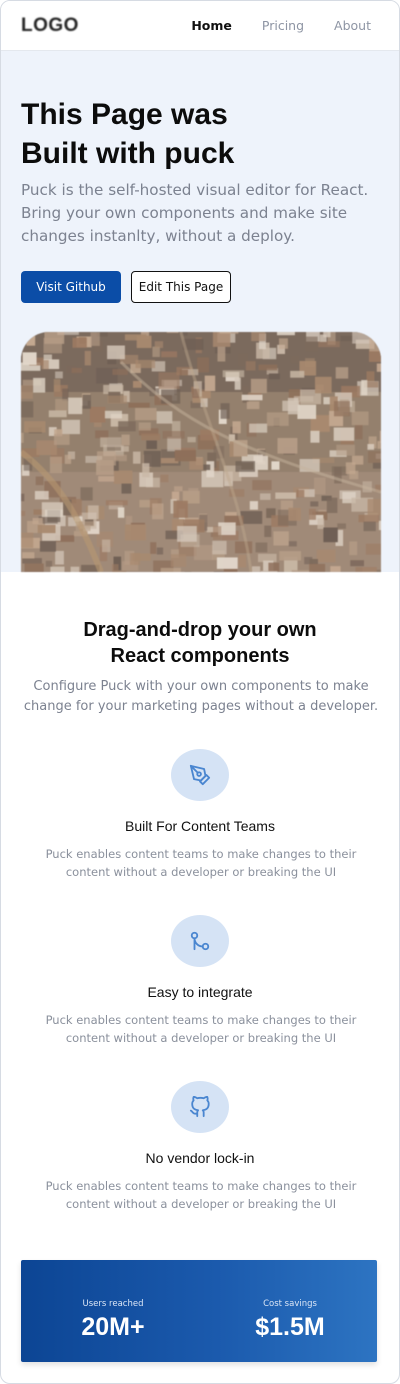 The image size is (400, 1384). What do you see at coordinates (181, 287) in the screenshot?
I see `edit-page-button: Edit This Page` at bounding box center [181, 287].